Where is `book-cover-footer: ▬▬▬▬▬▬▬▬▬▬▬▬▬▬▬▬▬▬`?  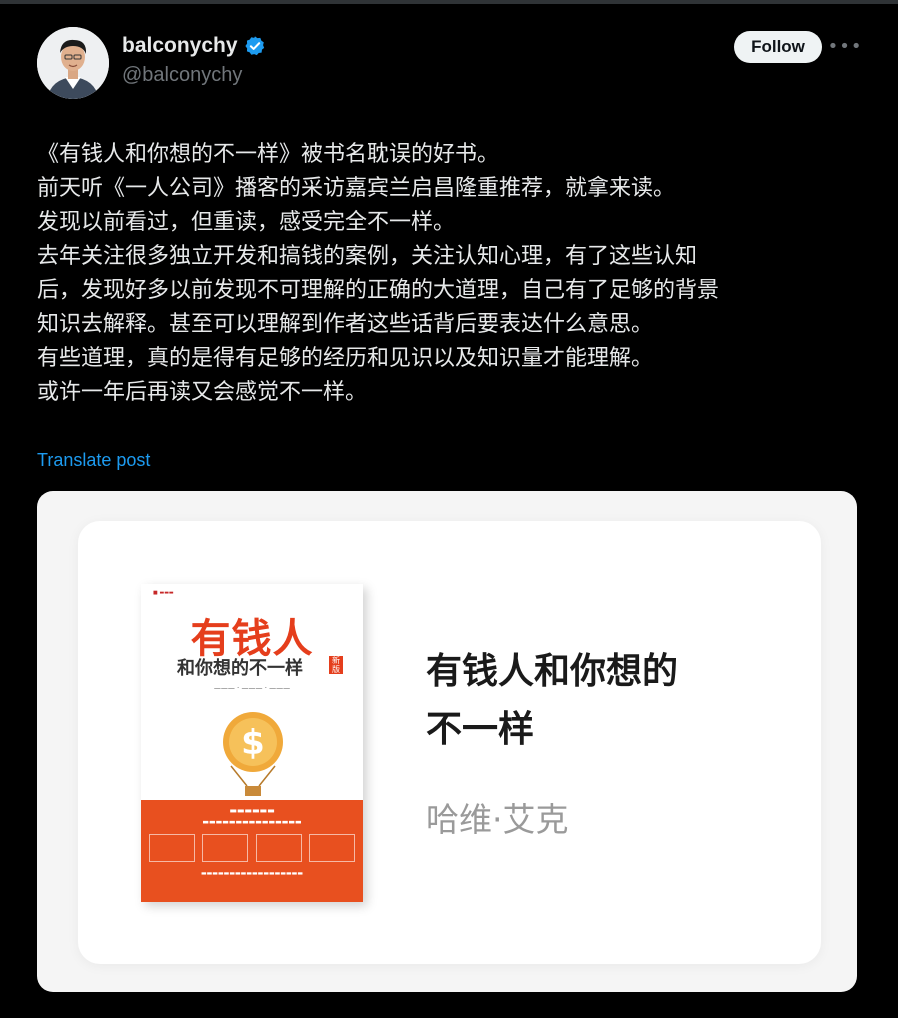
book-cover-footer: ▬▬▬▬▬▬▬▬▬▬▬▬▬▬▬▬▬▬ is located at coordinates (252, 873).